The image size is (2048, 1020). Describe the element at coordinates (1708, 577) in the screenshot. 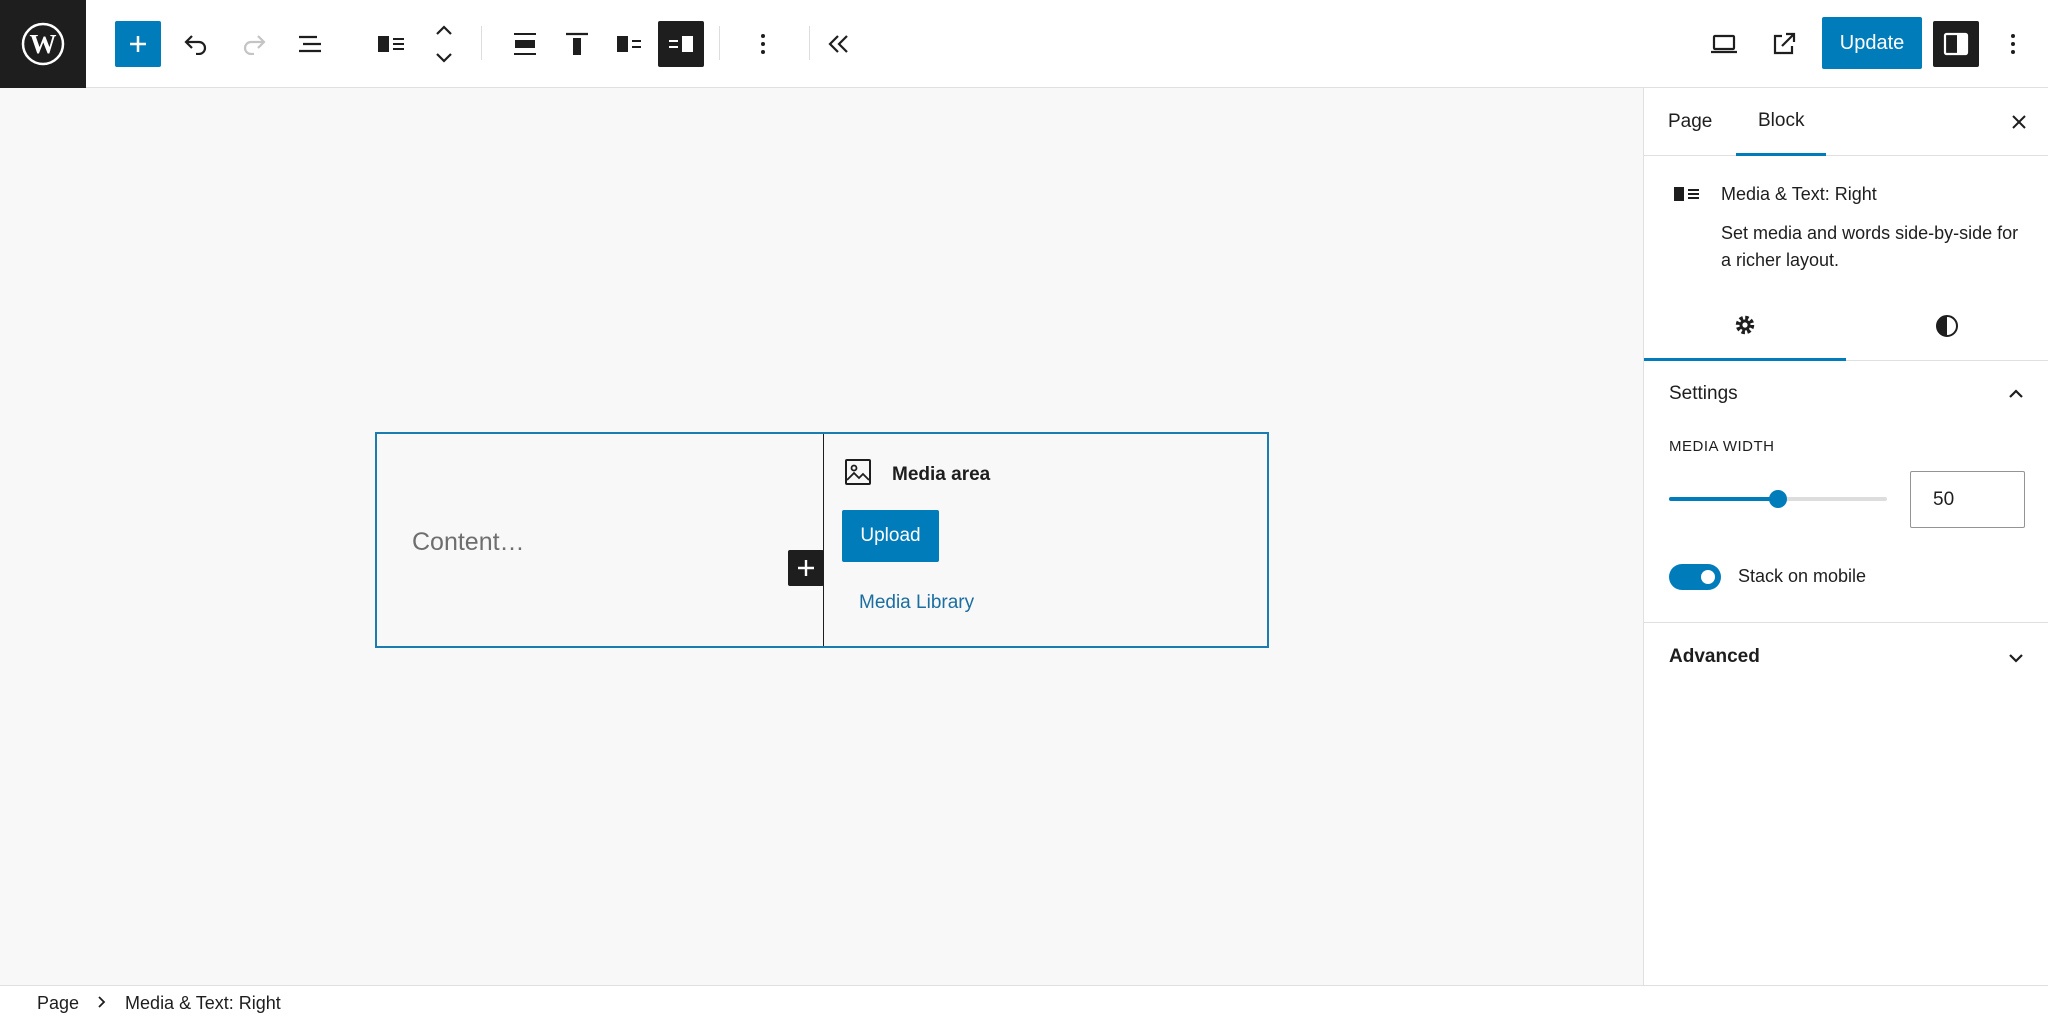

I see `toggle-knob` at that location.